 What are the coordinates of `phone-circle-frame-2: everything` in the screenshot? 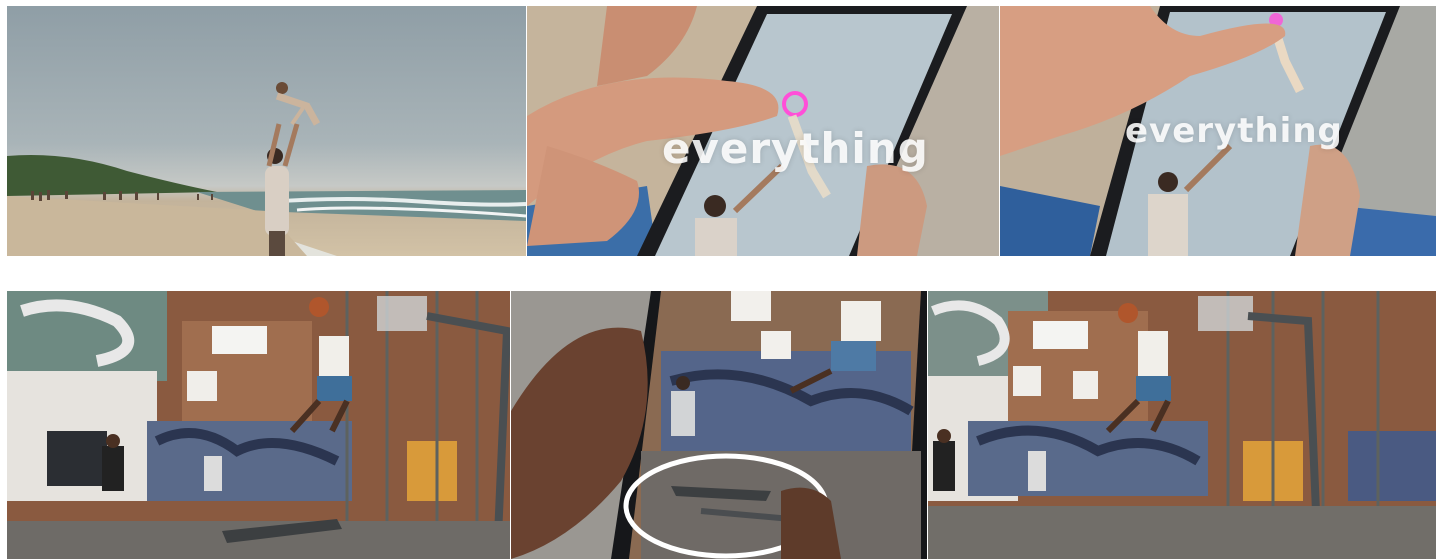 It's located at (1218, 131).